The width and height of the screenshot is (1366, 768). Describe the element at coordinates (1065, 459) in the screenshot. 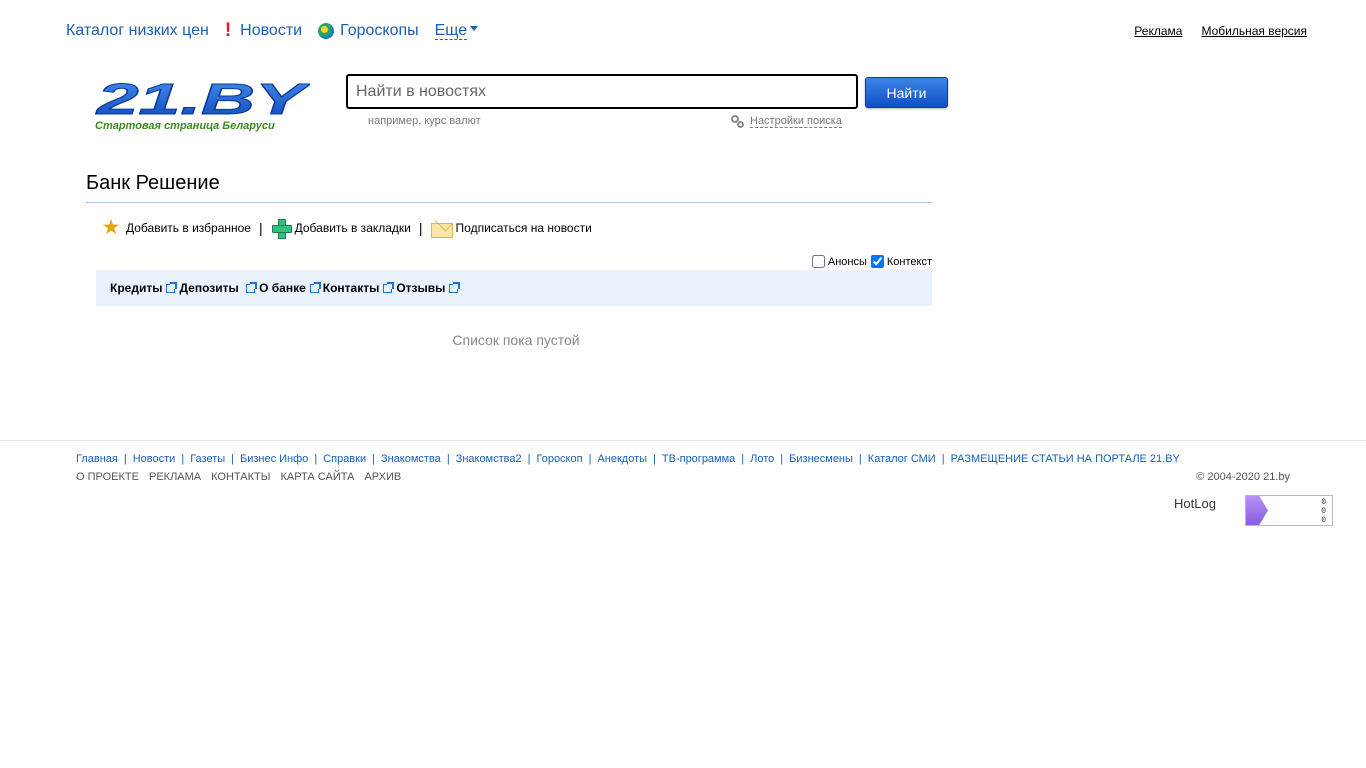

I see `footer-link: РАЗМЕЩЕНИЕ СТАТЬИ НА ПОРТАЛЕ 21.BY` at that location.